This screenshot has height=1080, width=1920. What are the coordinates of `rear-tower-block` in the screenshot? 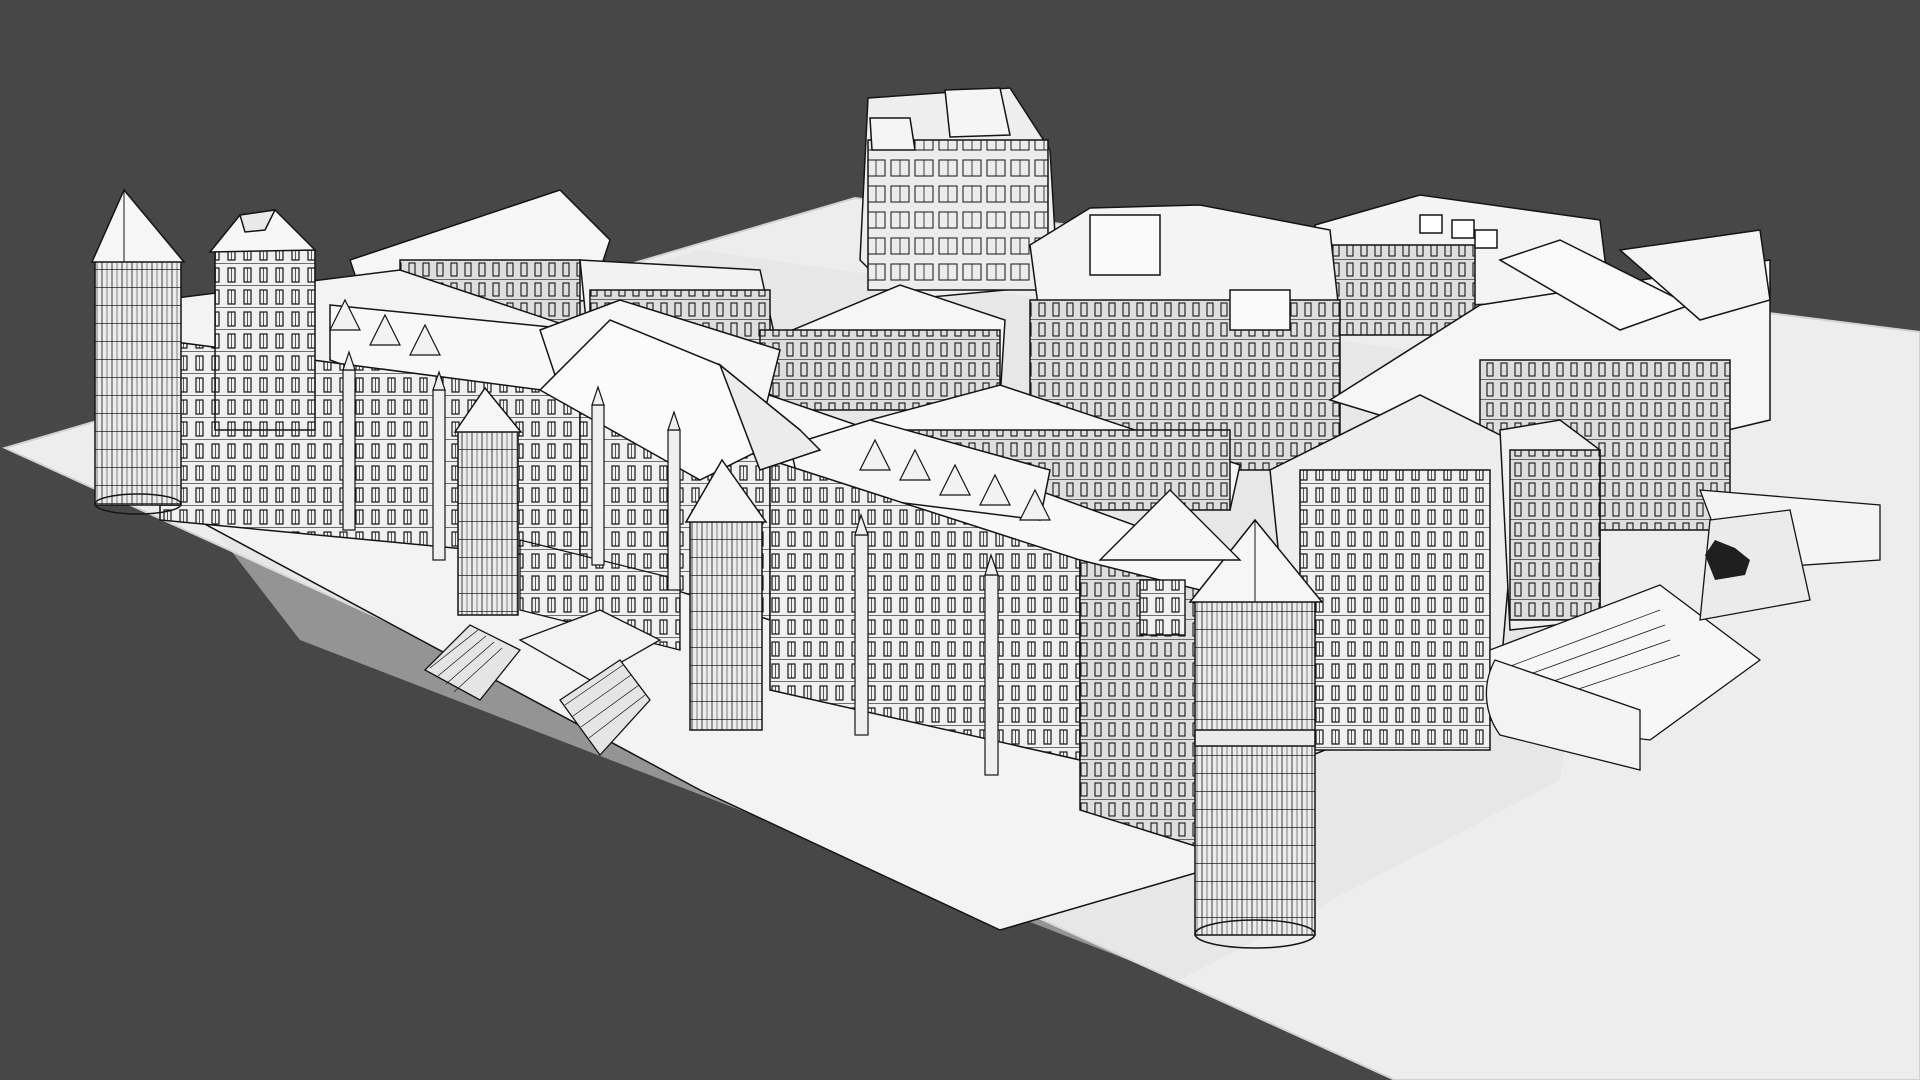 It's located at (959, 194).